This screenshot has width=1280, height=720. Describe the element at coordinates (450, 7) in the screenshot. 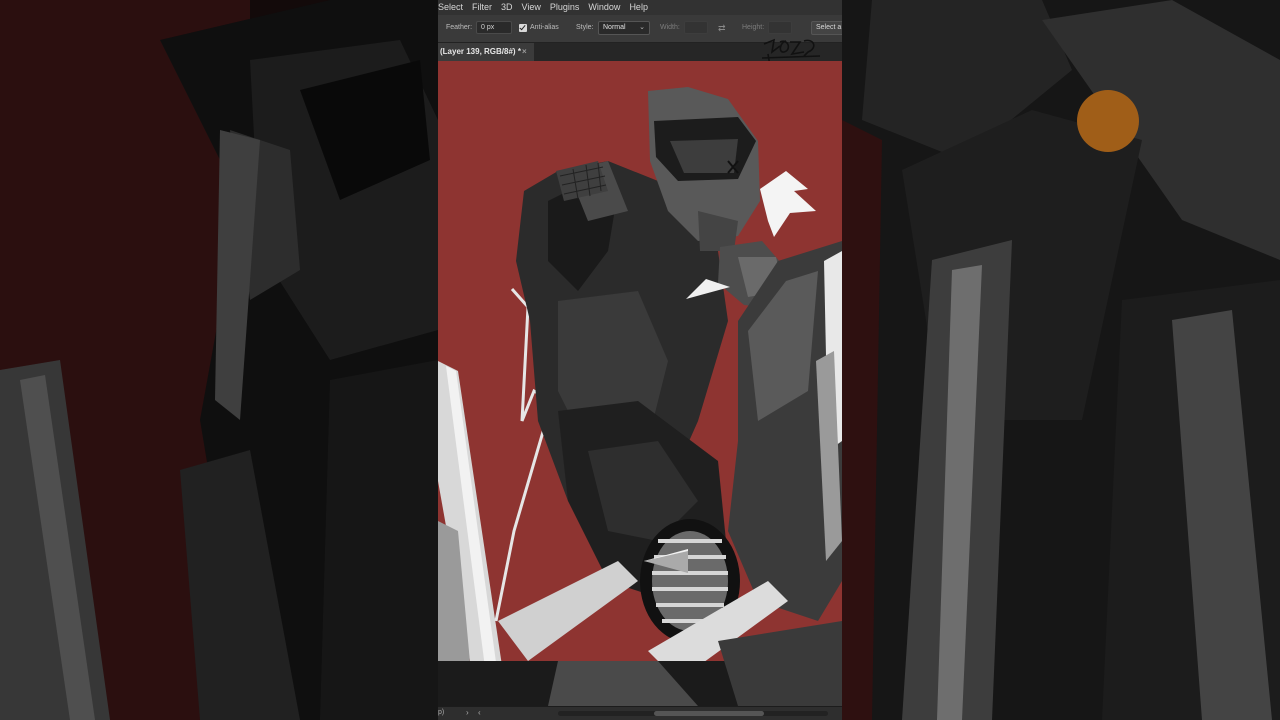

I see `menu-select: Select` at that location.